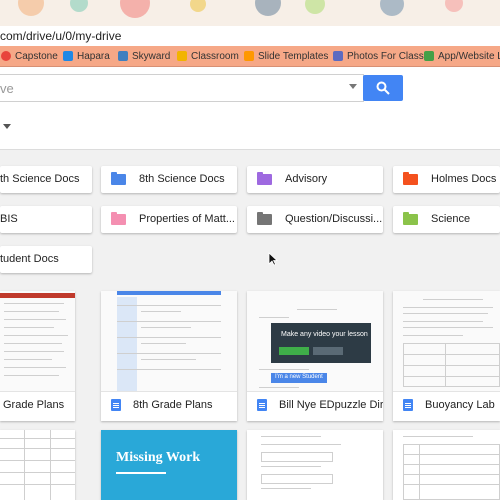 The image size is (500, 500). What do you see at coordinates (46, 219) in the screenshot?
I see `folder-item: BIS` at bounding box center [46, 219].